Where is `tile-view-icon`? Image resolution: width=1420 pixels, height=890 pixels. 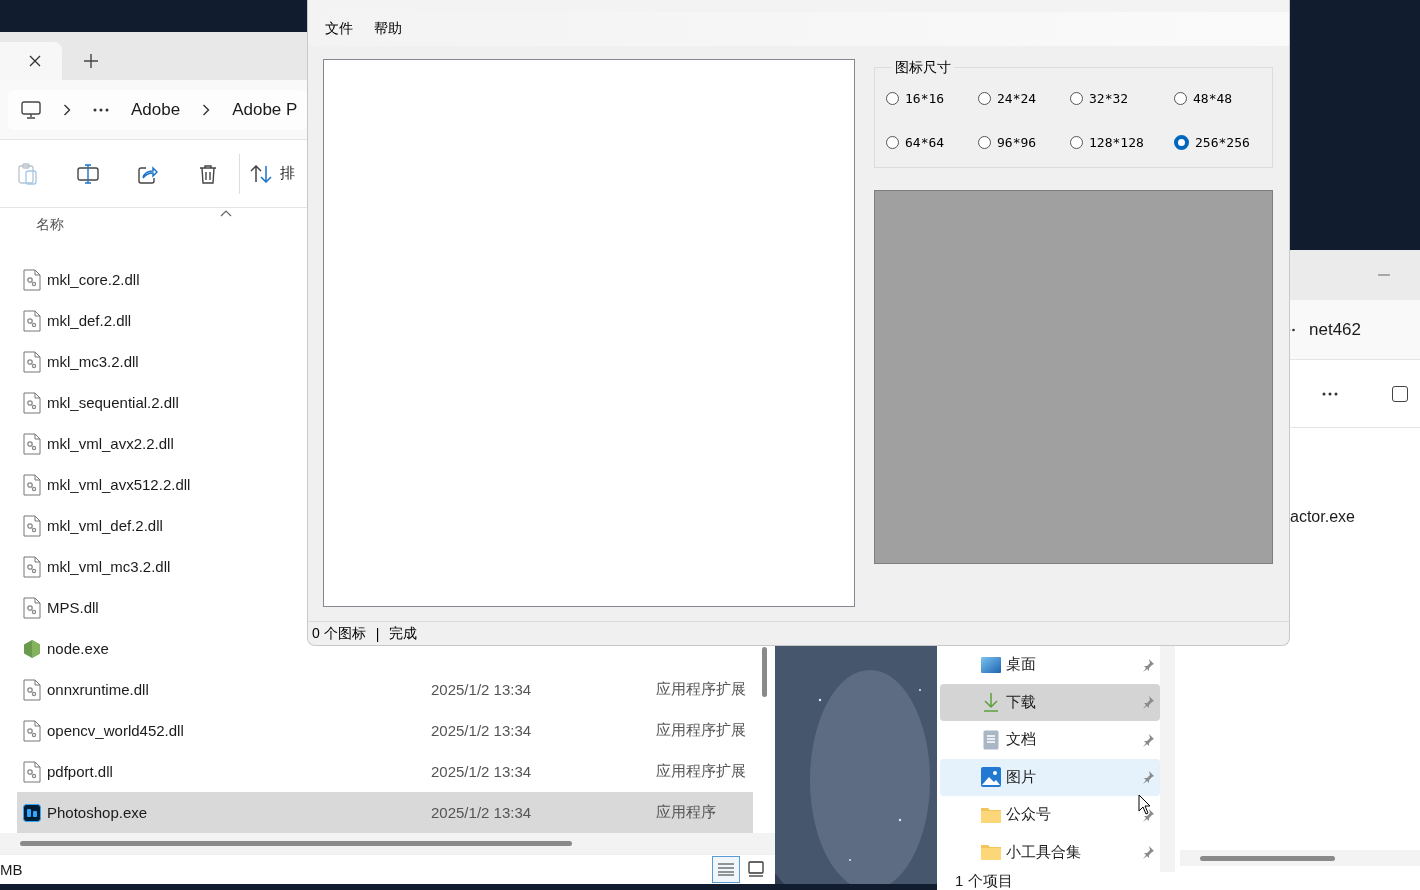 tile-view-icon is located at coordinates (756, 869).